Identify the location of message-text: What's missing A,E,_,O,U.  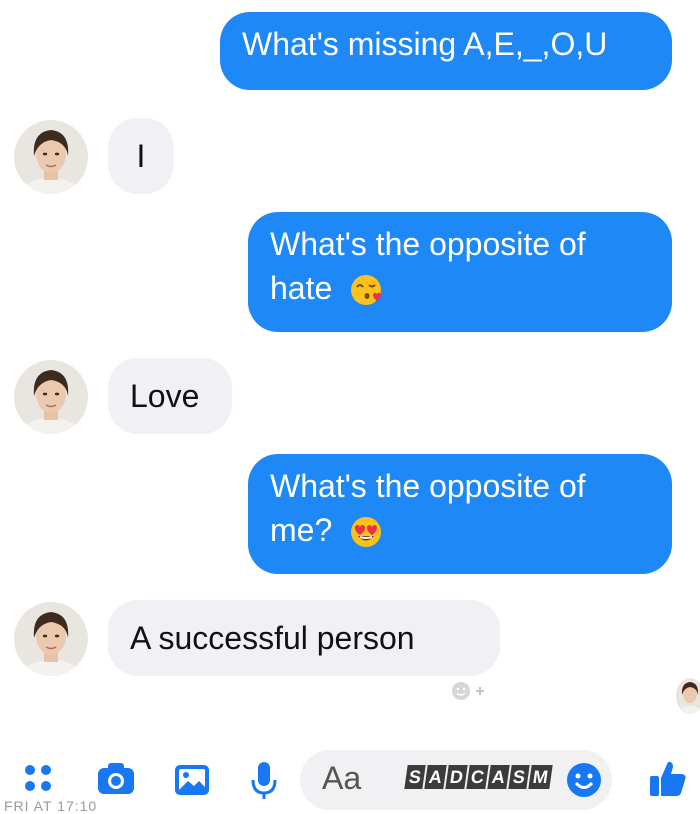
(425, 44).